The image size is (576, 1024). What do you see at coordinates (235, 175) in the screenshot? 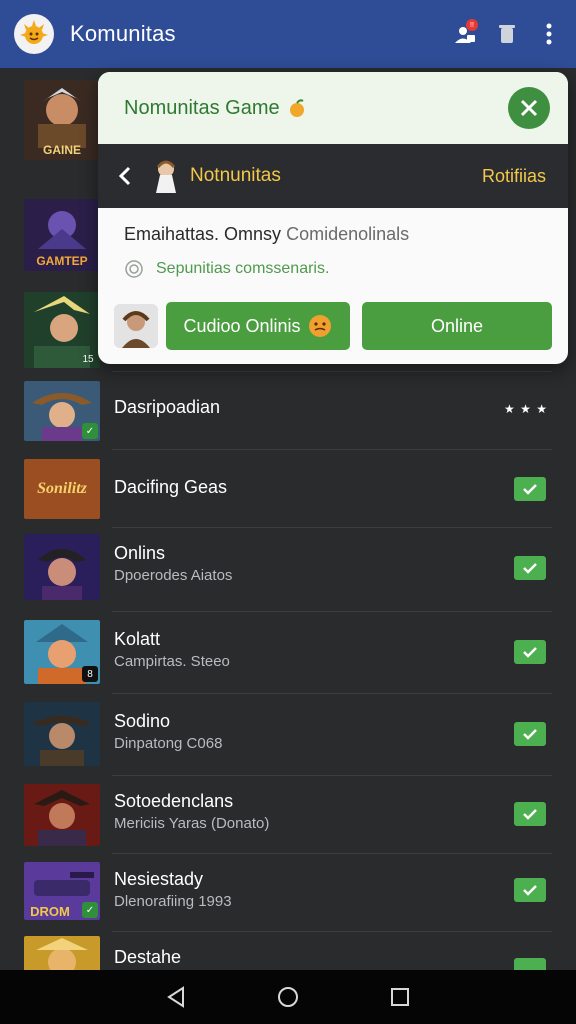
I see `nav-title: Notnunitas` at bounding box center [235, 175].